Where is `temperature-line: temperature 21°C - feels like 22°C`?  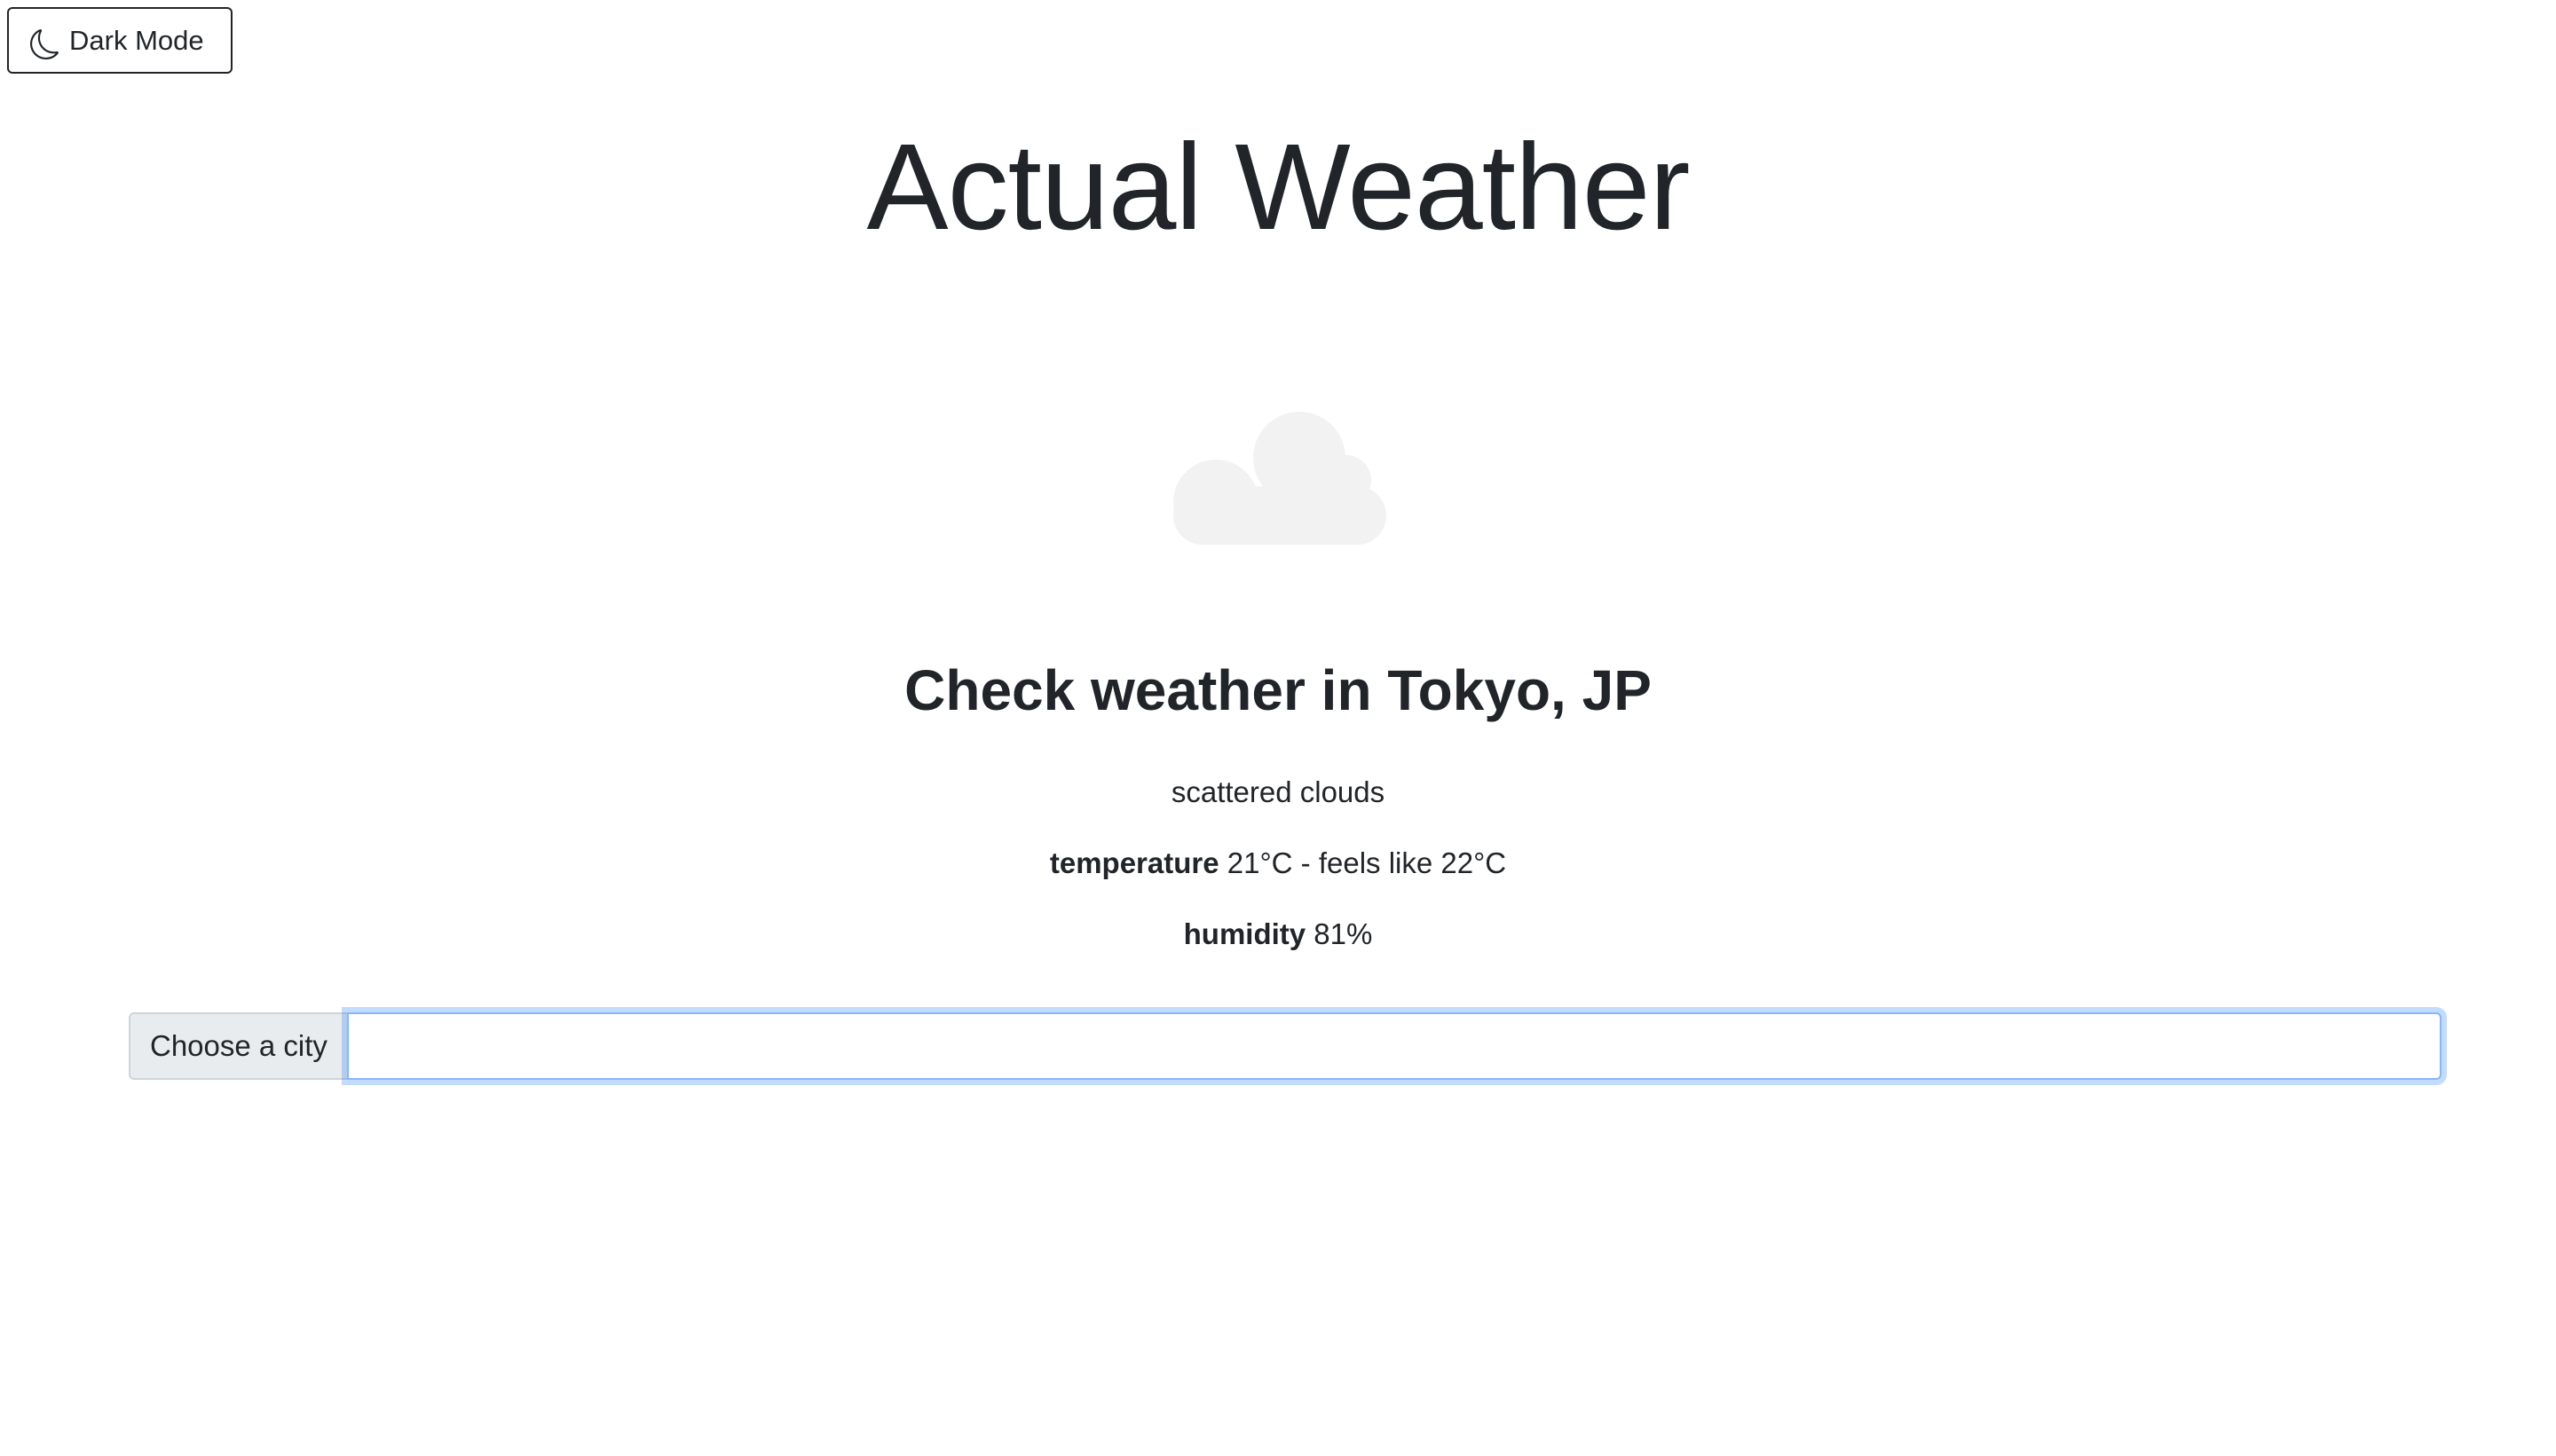
temperature-line: temperature 21°C - feels like 22°C is located at coordinates (1278, 863).